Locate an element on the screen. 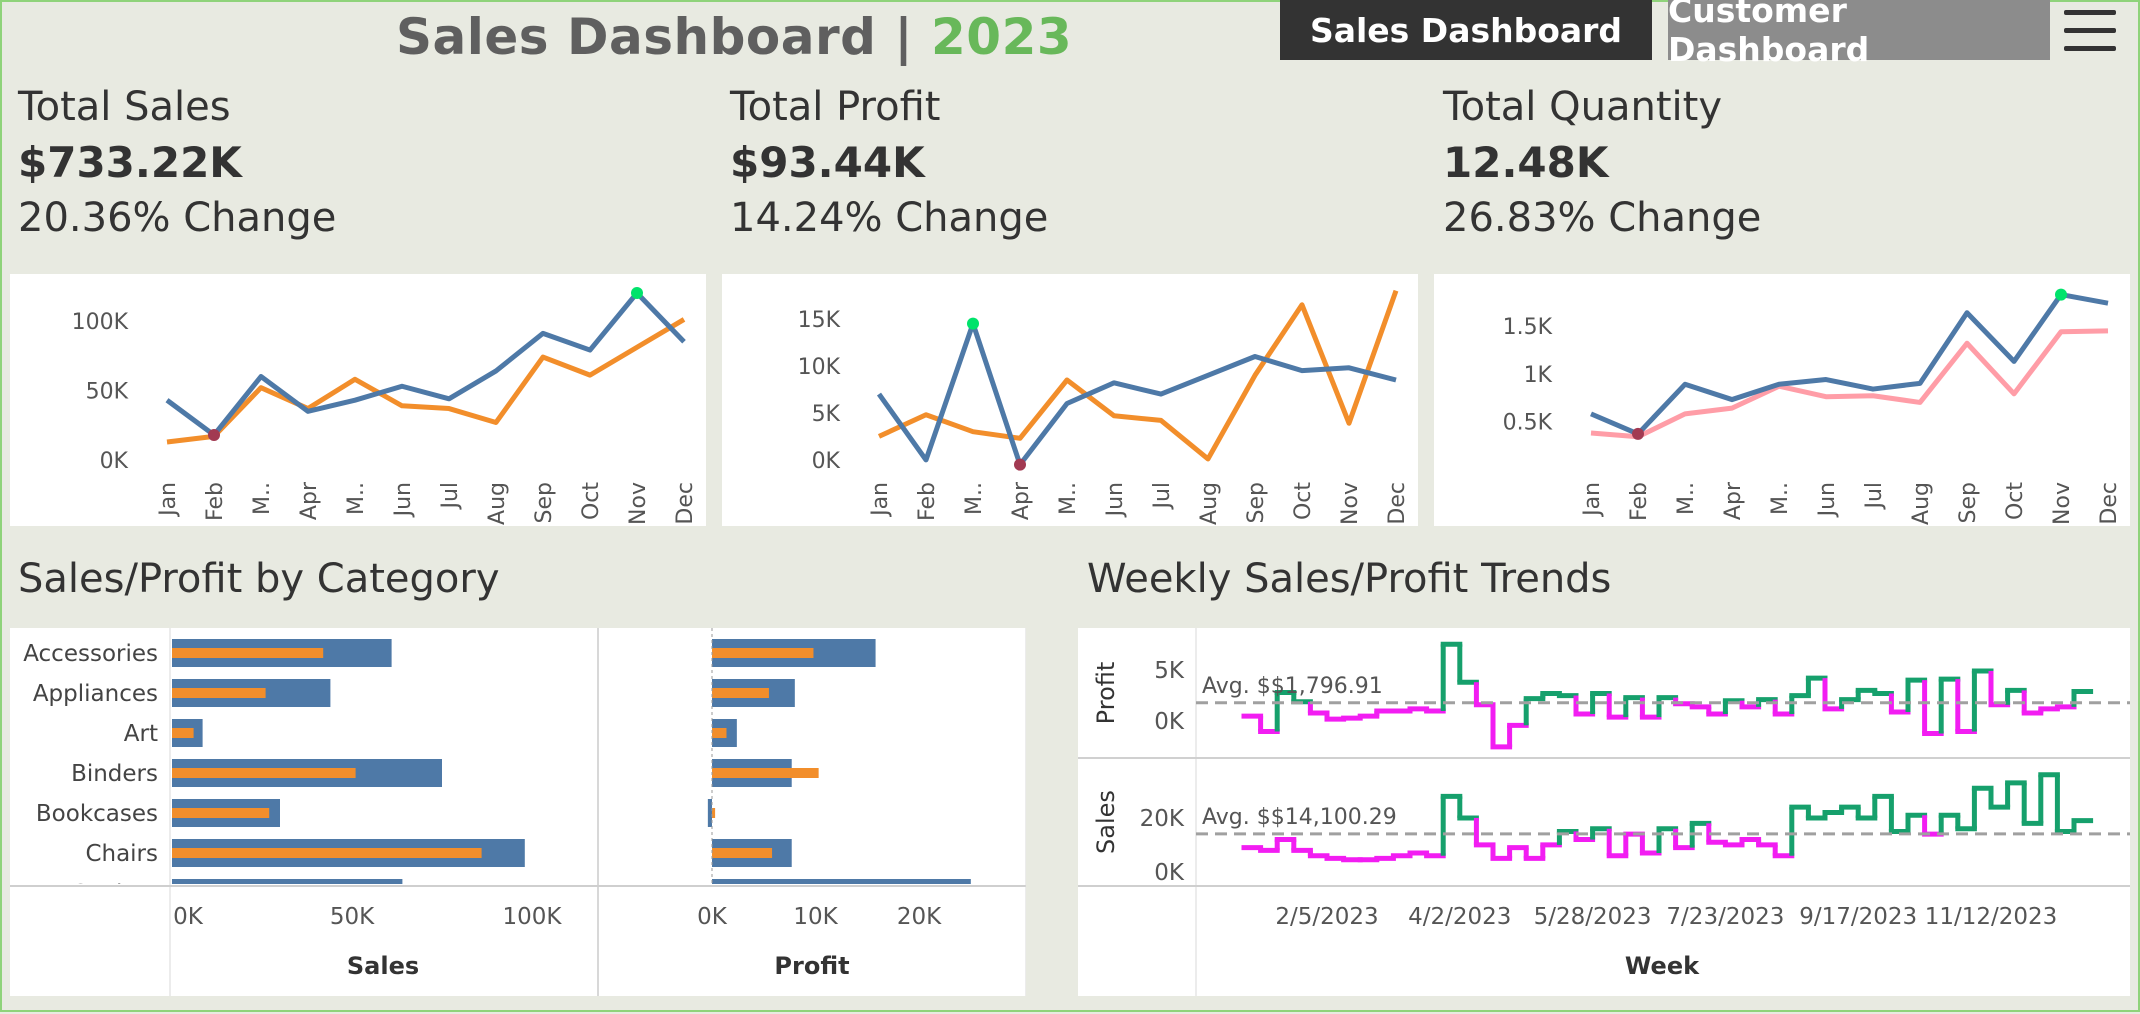 The width and height of the screenshot is (2140, 1014). y-tick-label: 5K is located at coordinates (826, 414).